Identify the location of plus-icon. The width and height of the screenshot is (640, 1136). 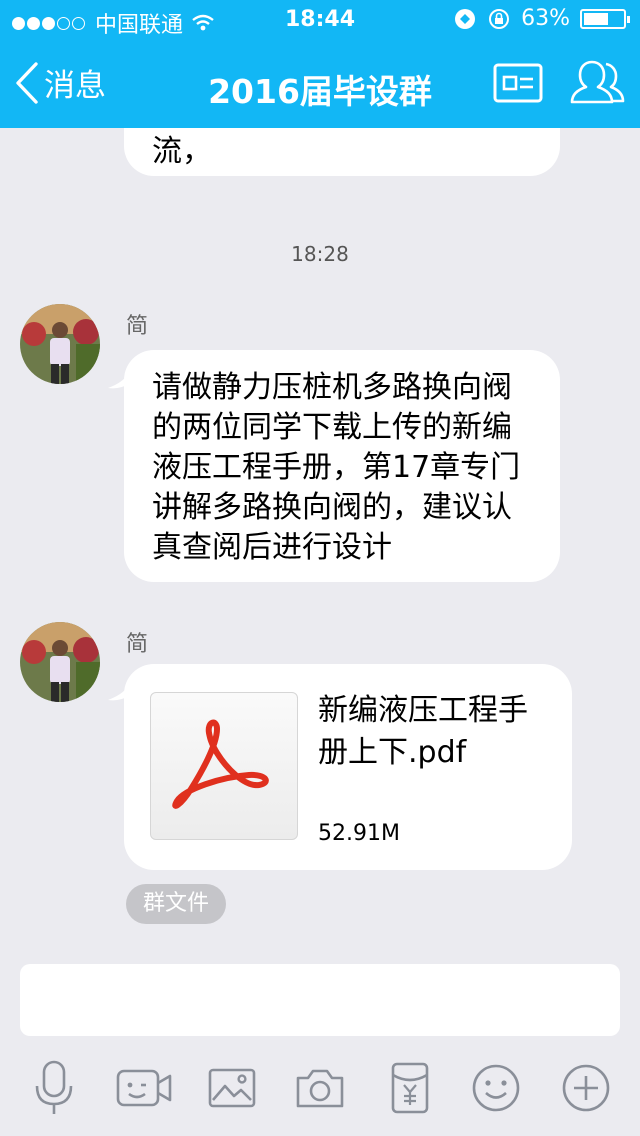
(586, 1088).